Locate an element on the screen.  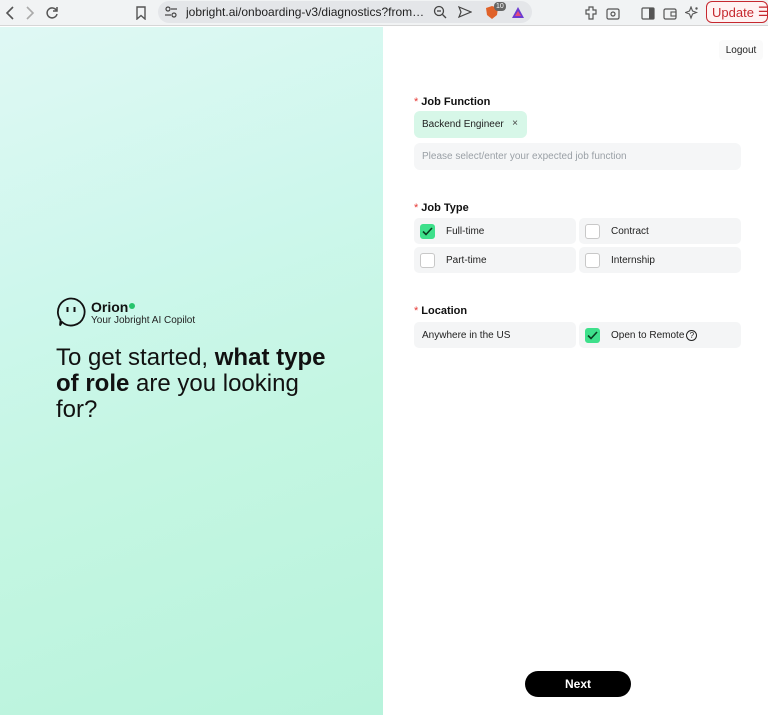
leo-ai-icon is located at coordinates (692, 13).